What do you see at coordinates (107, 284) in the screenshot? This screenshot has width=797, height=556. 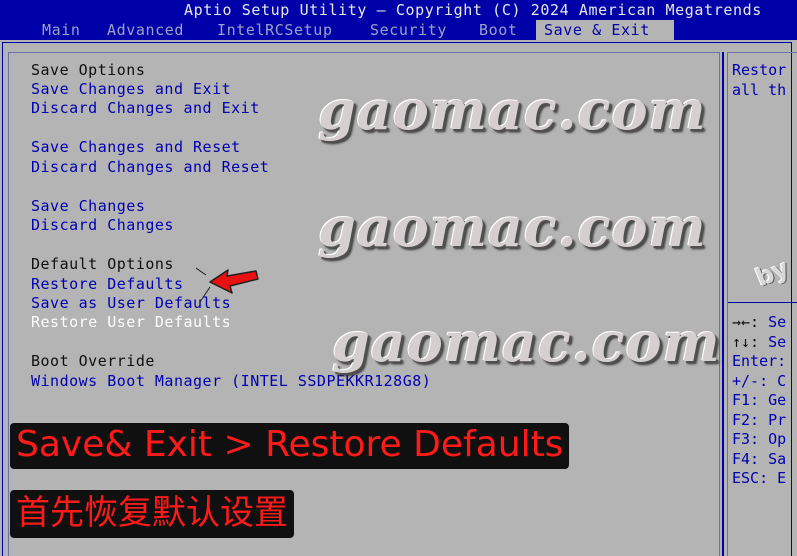 I see `restore-defaults: Restore Defaults` at bounding box center [107, 284].